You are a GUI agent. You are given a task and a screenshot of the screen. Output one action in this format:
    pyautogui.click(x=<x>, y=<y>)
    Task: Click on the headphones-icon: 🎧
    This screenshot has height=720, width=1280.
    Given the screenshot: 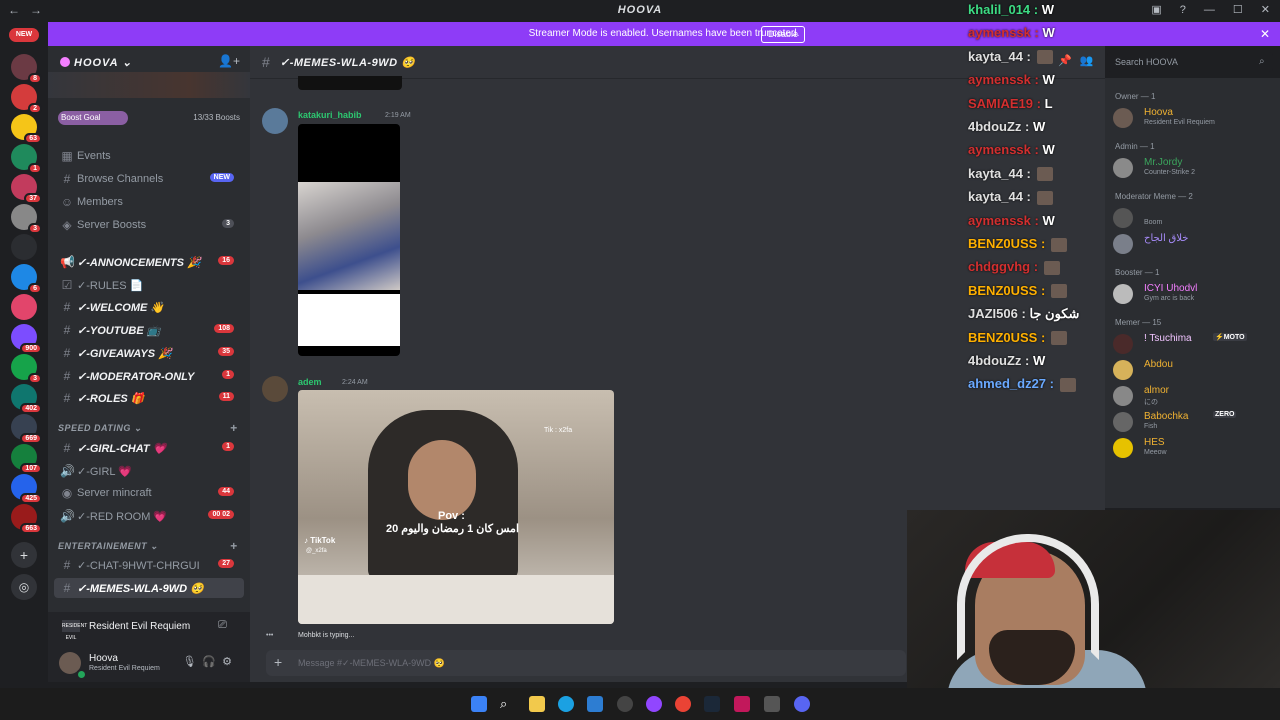 What is the action you would take?
    pyautogui.click(x=212, y=662)
    